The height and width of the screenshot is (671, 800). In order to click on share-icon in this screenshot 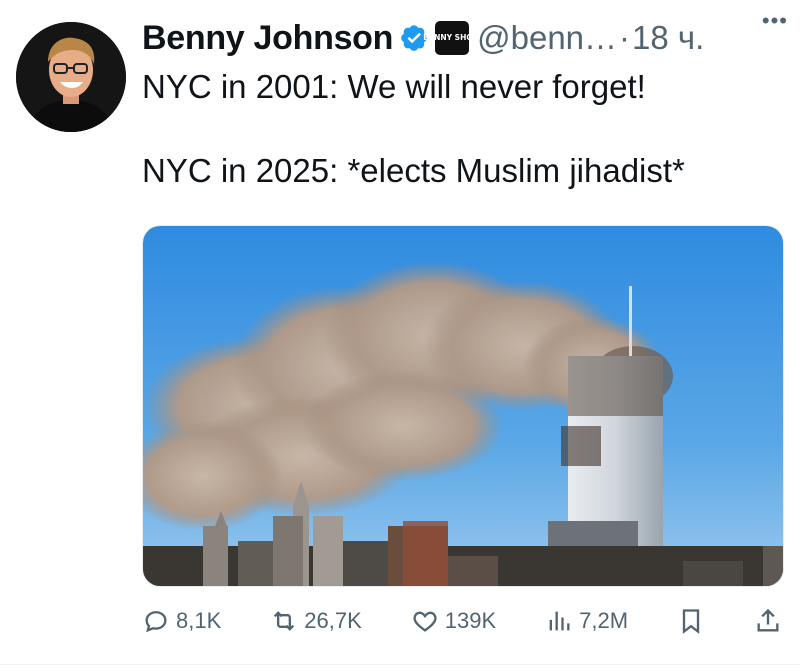, I will do `click(768, 620)`.